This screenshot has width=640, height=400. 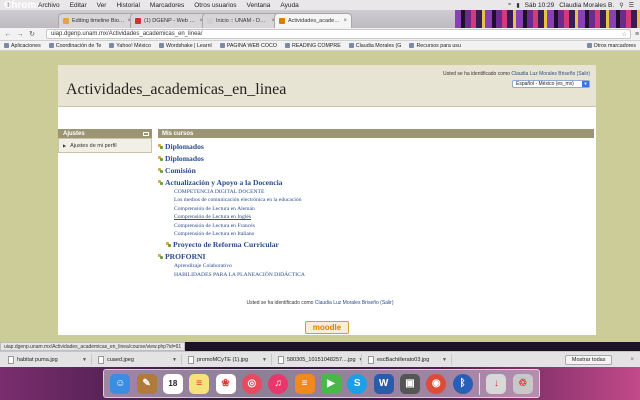 I want to click on subcategory-link: Proyecto de Reforma Curricular, so click(x=376, y=244).